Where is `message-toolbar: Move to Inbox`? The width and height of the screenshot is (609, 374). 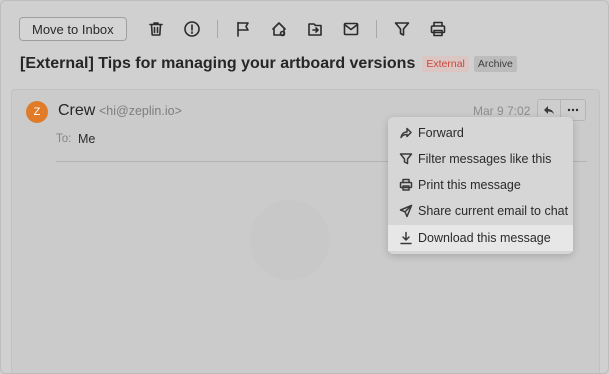 message-toolbar: Move to Inbox is located at coordinates (234, 29).